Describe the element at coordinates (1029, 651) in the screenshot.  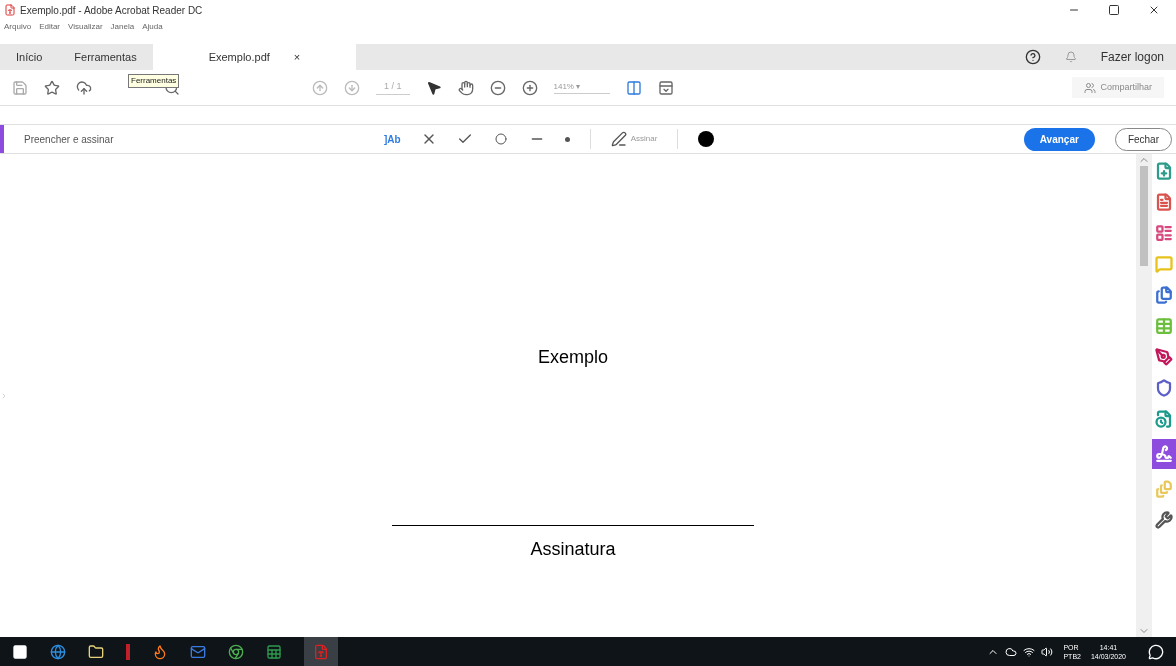
I see `wifi-icon` at that location.